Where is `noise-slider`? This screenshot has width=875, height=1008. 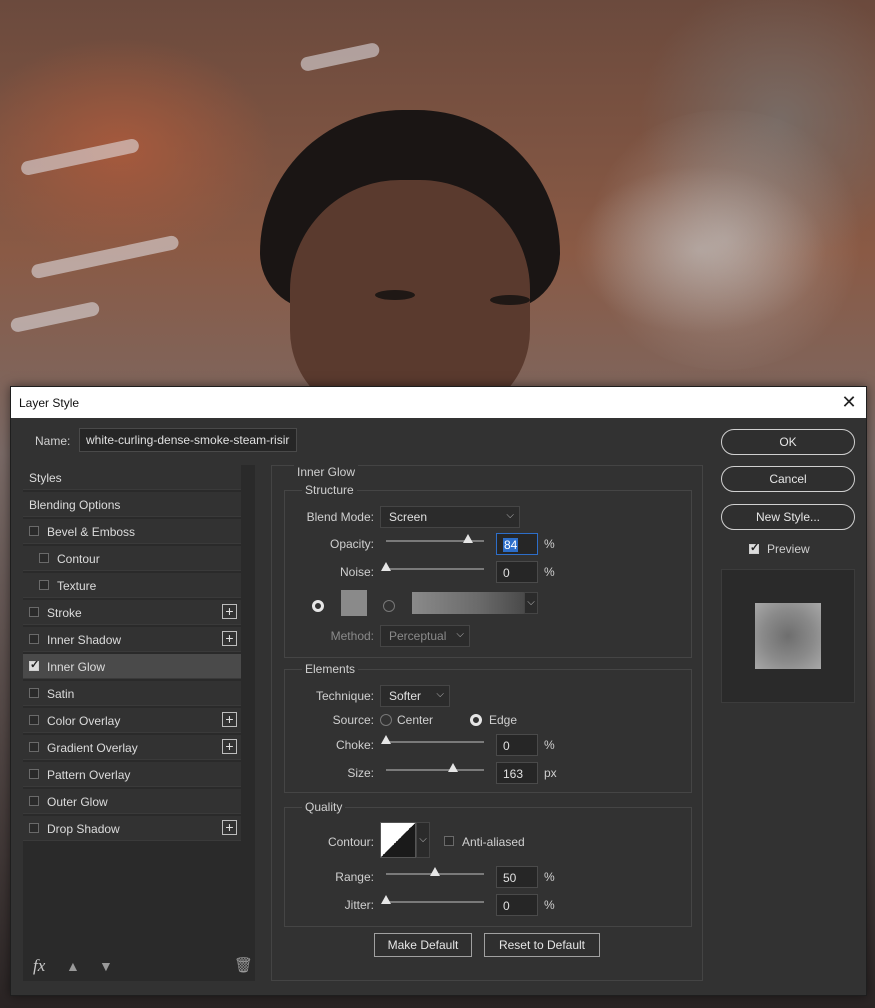 noise-slider is located at coordinates (432, 566).